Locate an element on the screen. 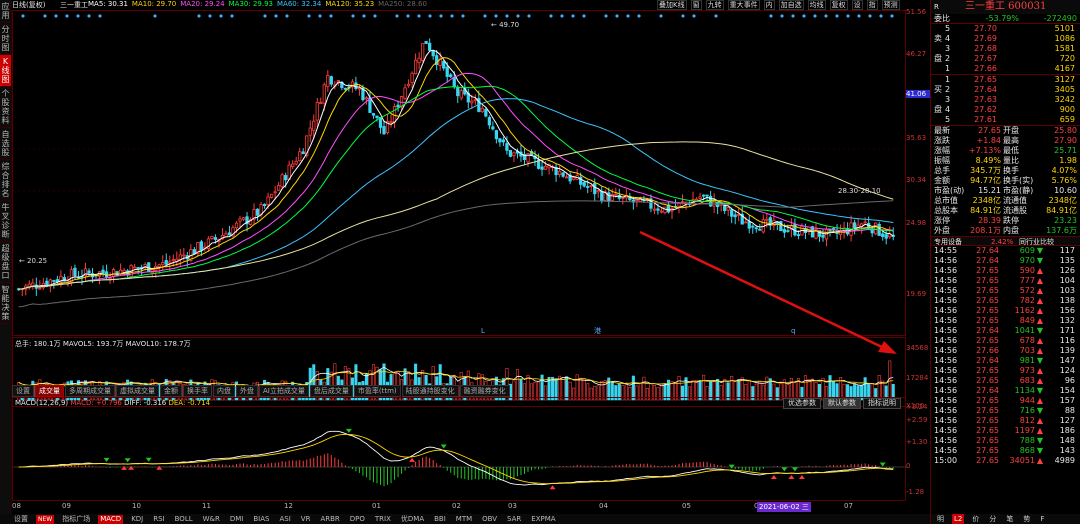  quote-bottom-tab: 笔 is located at coordinates (1009, 519).